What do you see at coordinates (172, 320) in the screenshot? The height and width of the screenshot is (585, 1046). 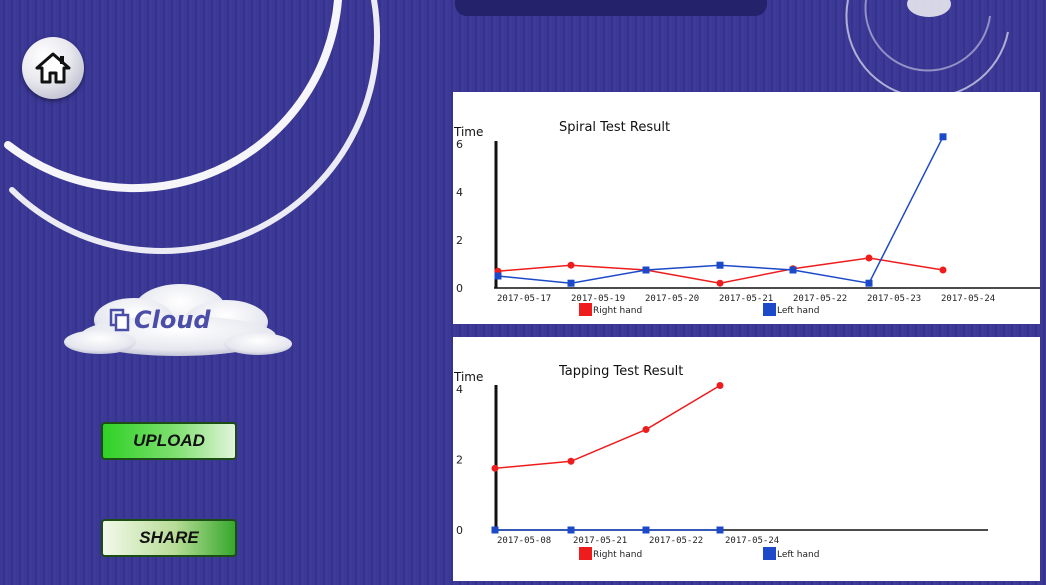 I see `cloud-label: Cloud` at bounding box center [172, 320].